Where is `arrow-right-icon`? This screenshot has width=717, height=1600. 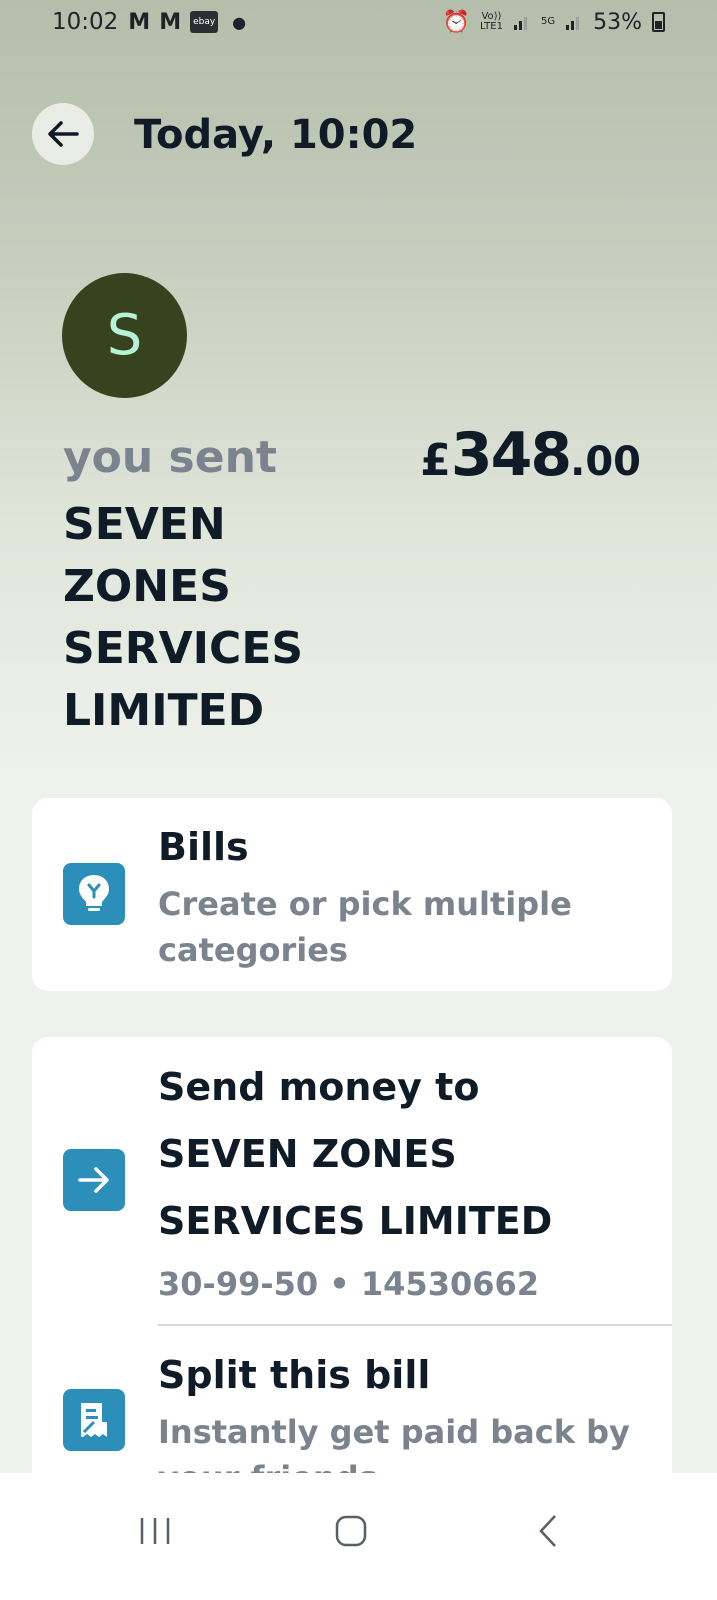
arrow-right-icon is located at coordinates (93, 1180).